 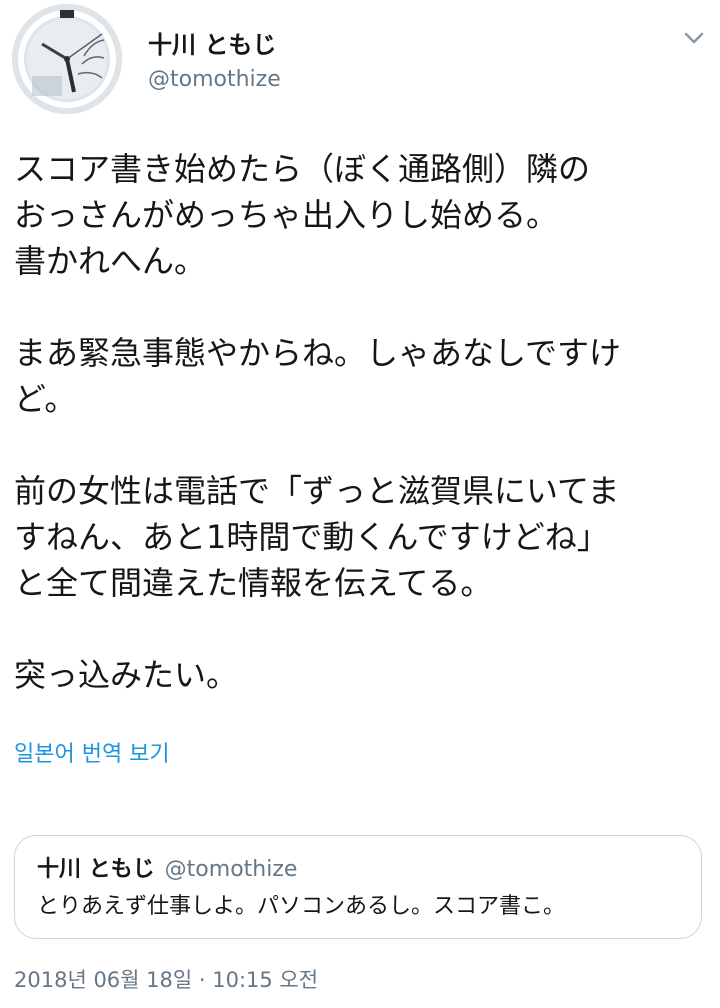 I want to click on avatar, so click(x=67, y=59).